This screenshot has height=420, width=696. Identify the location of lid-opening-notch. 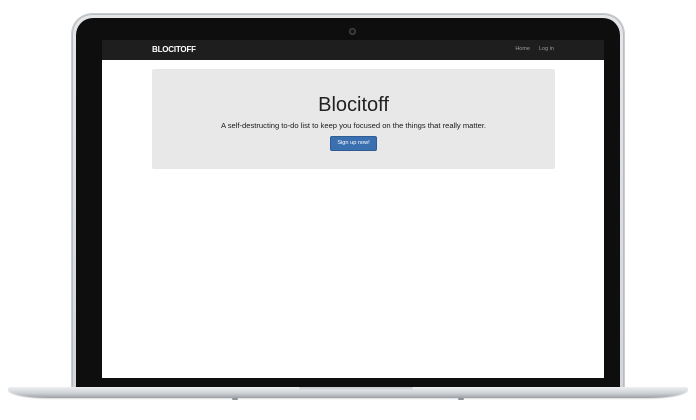
(356, 389).